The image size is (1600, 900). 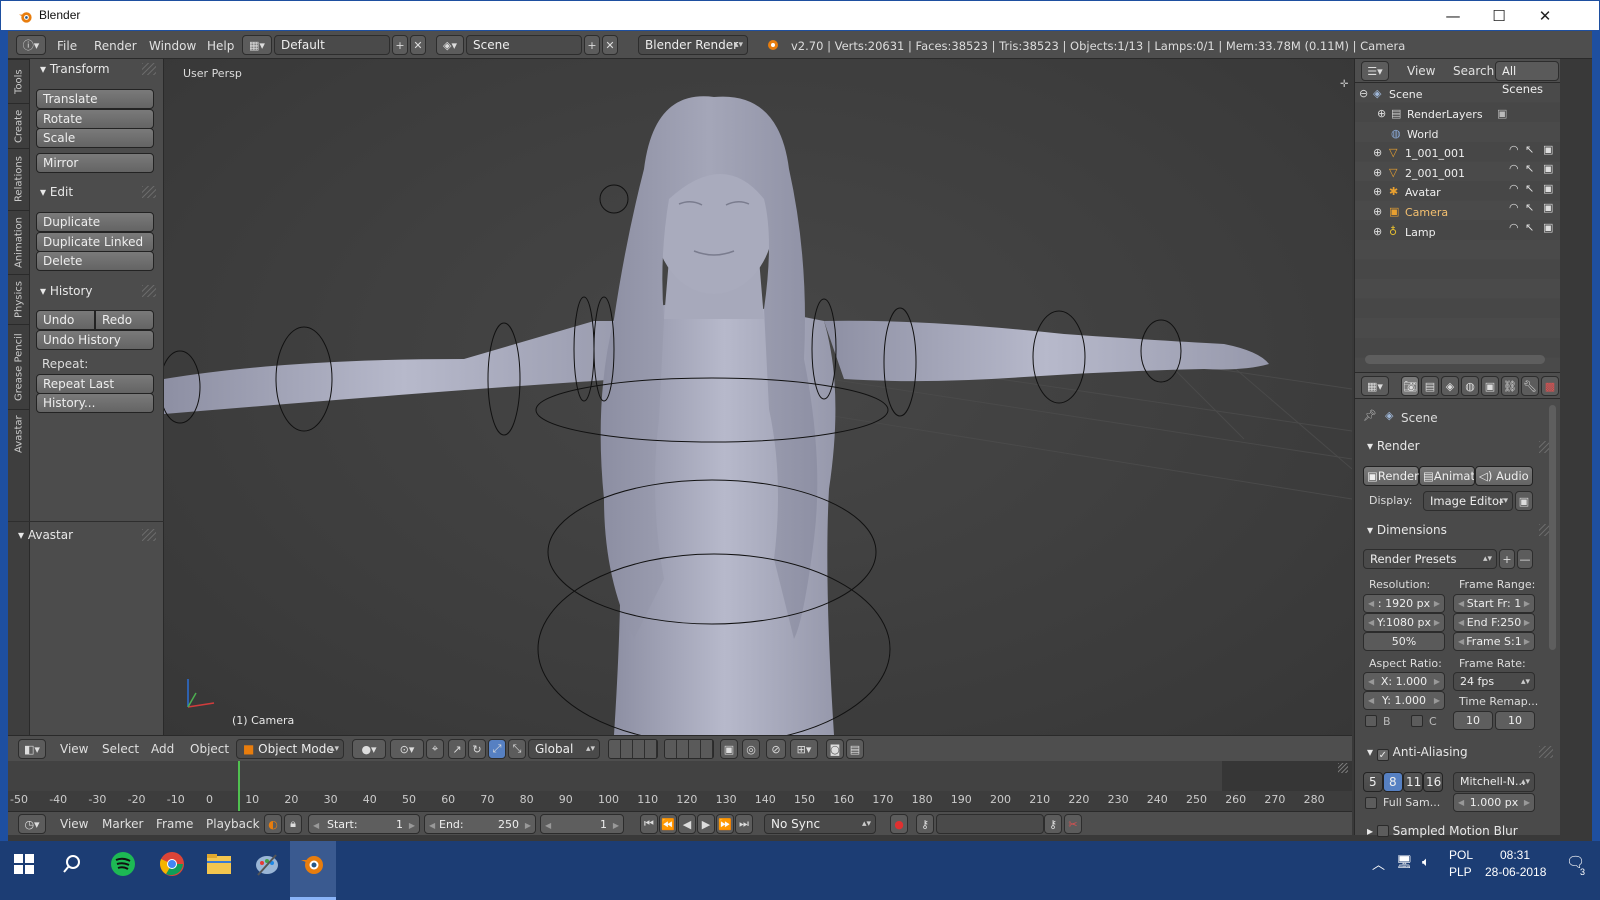 I want to click on outliner-menu-view: View, so click(x=1421, y=71).